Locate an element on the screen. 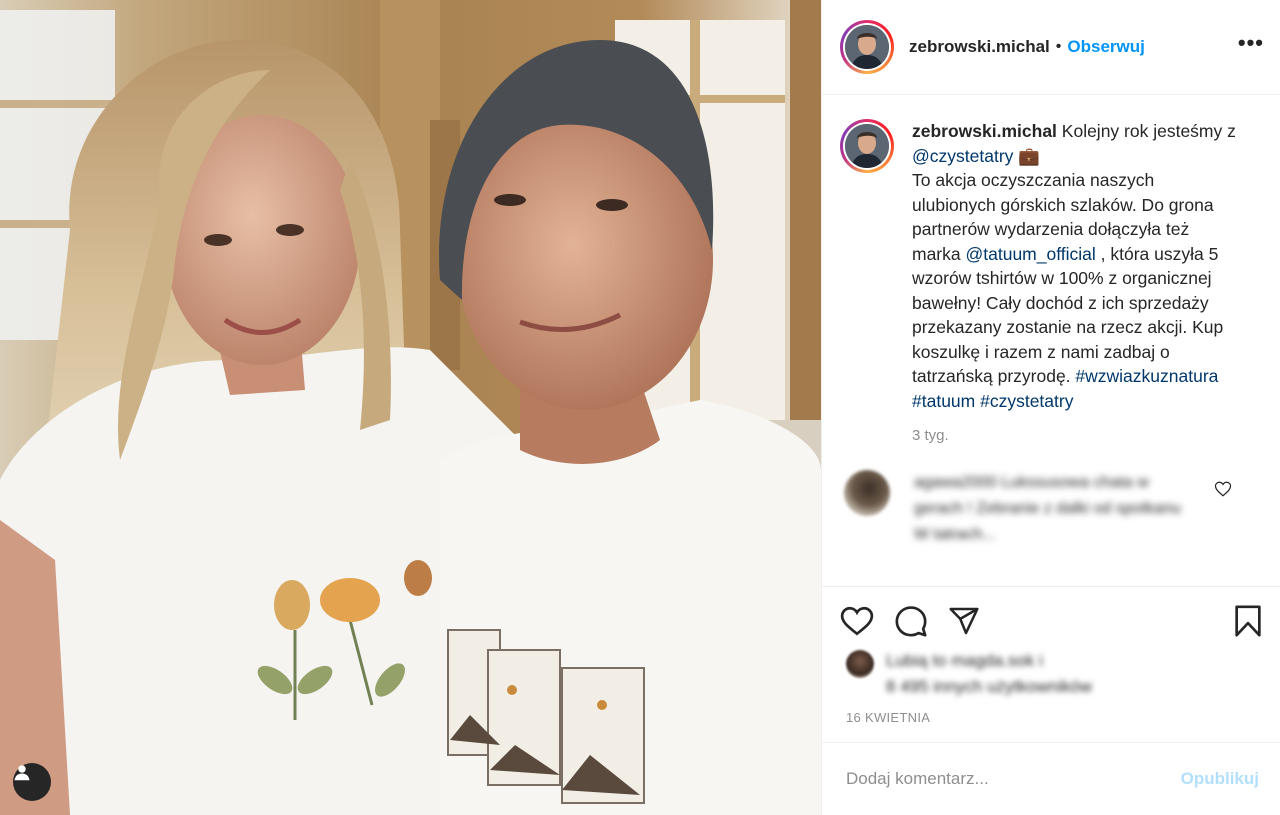  paper-plane-icon is located at coordinates (964, 620).